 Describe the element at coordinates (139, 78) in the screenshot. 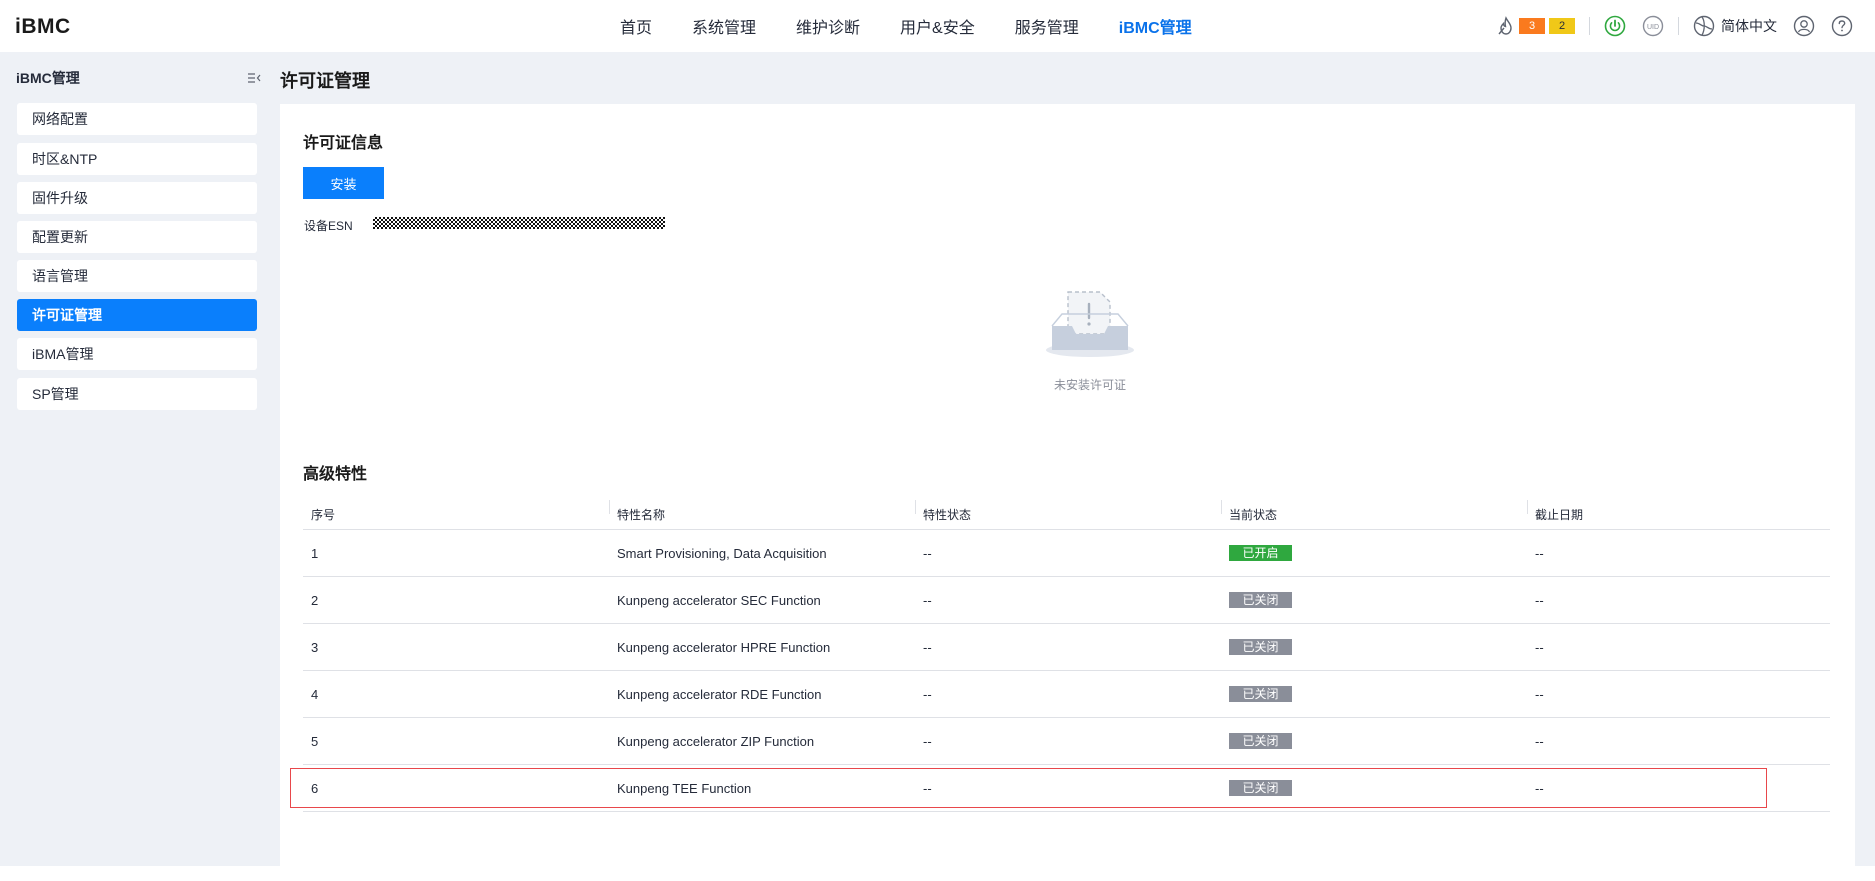

I see `sidebar-header: iBMC管理` at that location.